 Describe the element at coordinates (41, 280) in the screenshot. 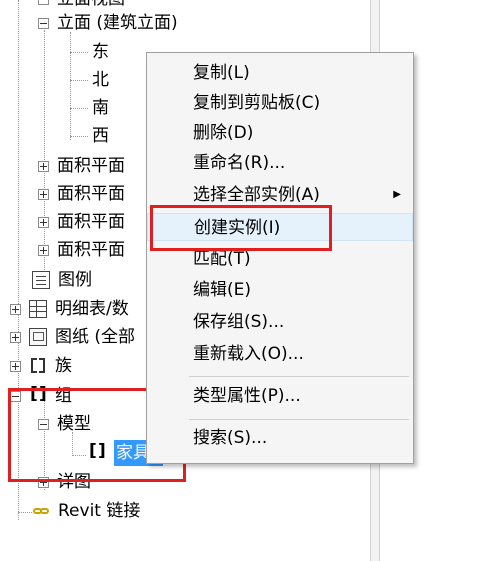

I see `legend-icon` at that location.